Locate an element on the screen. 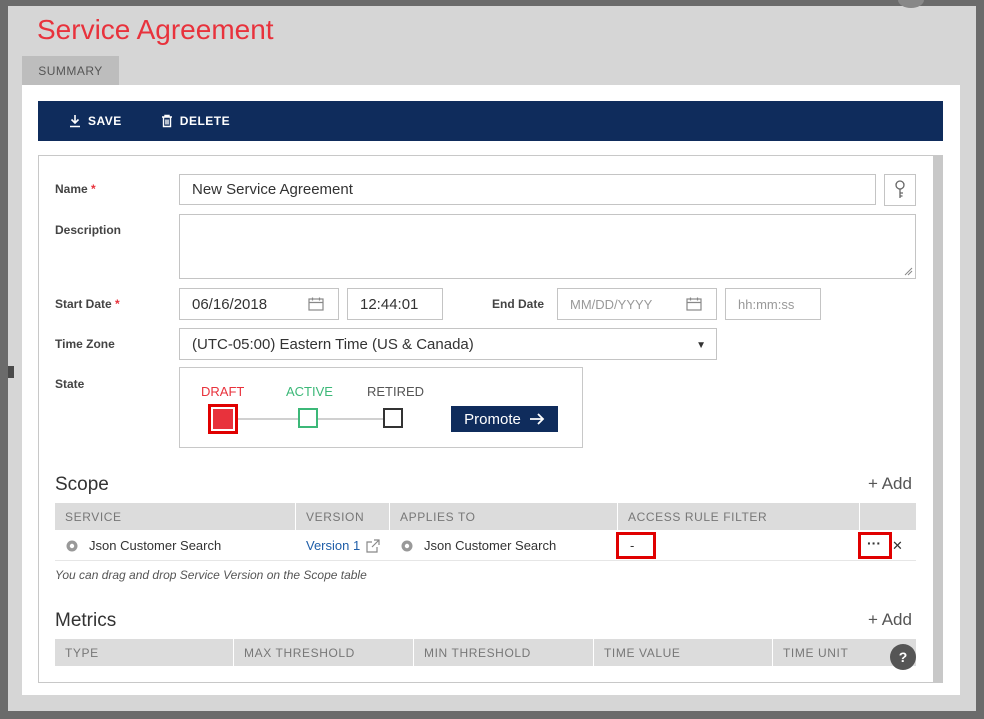  save-button: SAVE is located at coordinates (95, 121).